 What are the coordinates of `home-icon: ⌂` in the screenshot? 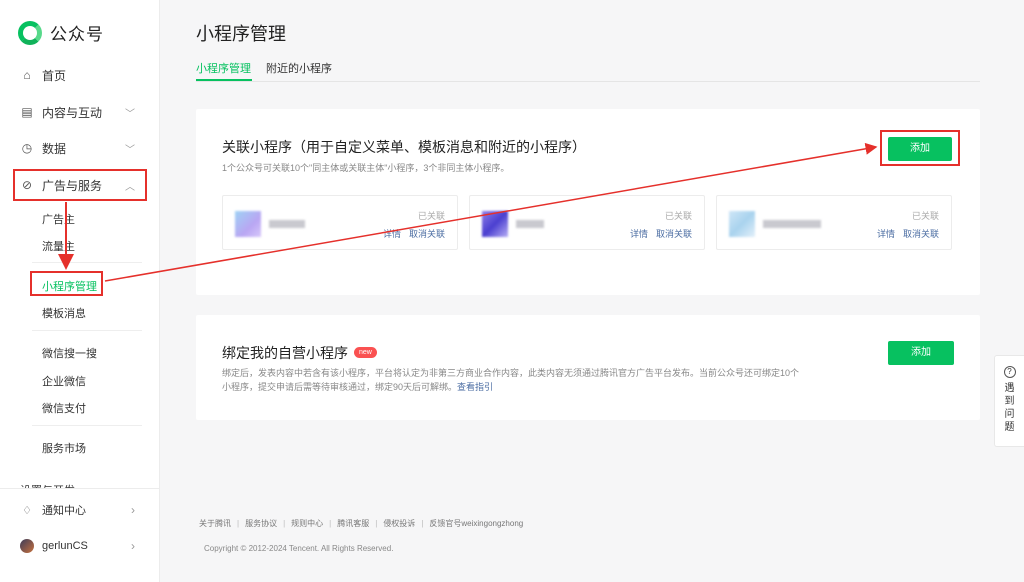 It's located at (27, 75).